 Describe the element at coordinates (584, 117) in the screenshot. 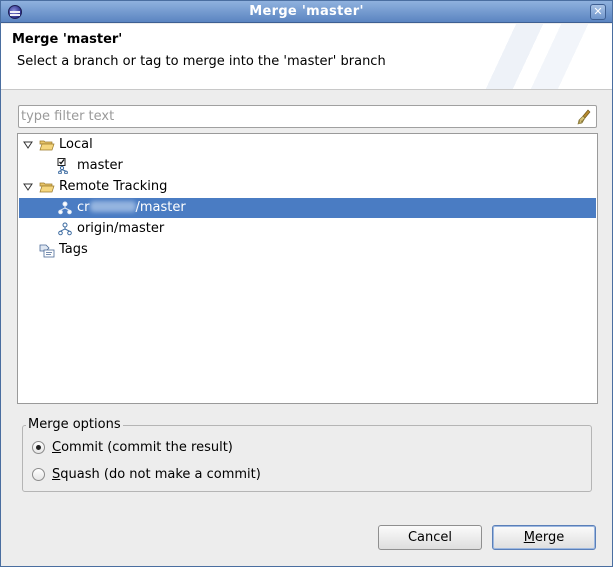

I see `clear-filter-icon` at that location.